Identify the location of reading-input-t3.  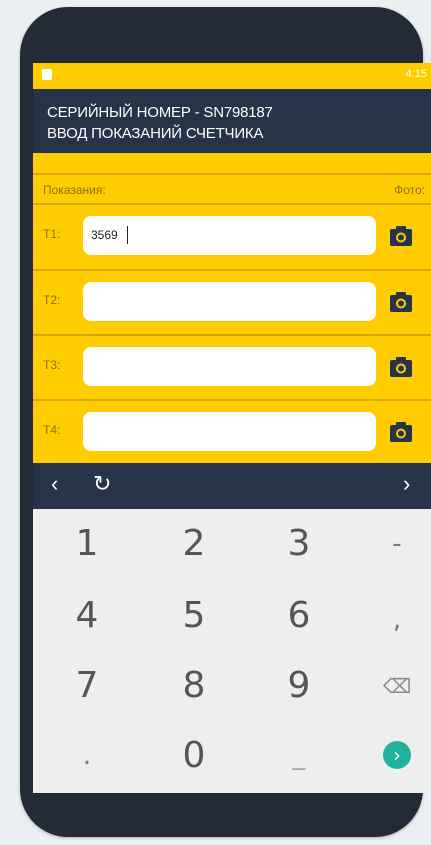
(229, 366).